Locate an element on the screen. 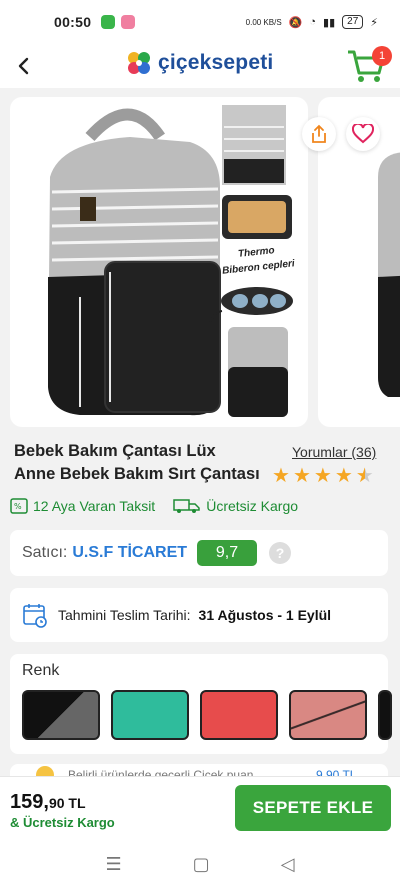 The height and width of the screenshot is (888, 400). cart-count-badge: 1 is located at coordinates (382, 56).